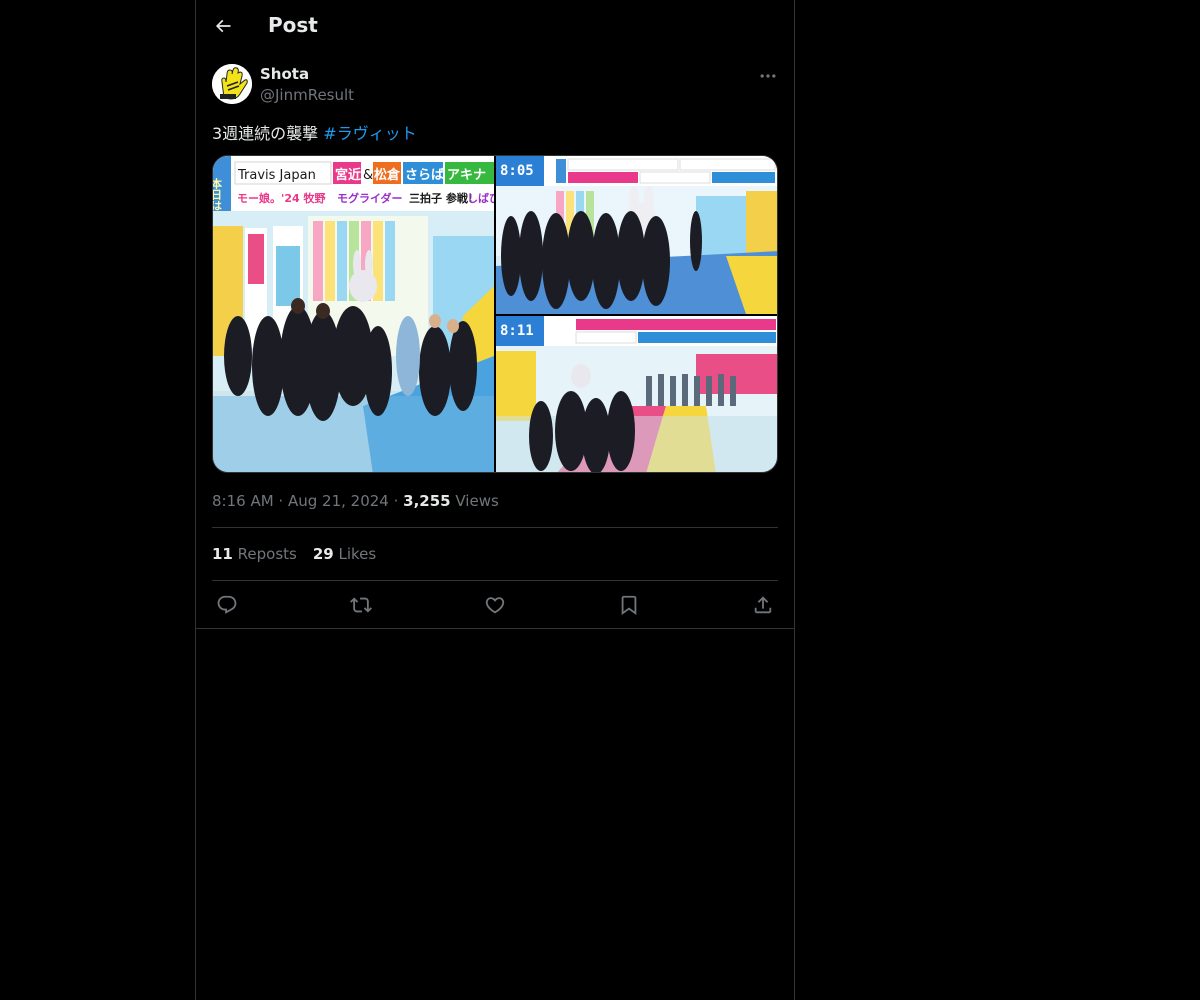  What do you see at coordinates (636, 394) in the screenshot?
I see `media-image-3: 8:11` at bounding box center [636, 394].